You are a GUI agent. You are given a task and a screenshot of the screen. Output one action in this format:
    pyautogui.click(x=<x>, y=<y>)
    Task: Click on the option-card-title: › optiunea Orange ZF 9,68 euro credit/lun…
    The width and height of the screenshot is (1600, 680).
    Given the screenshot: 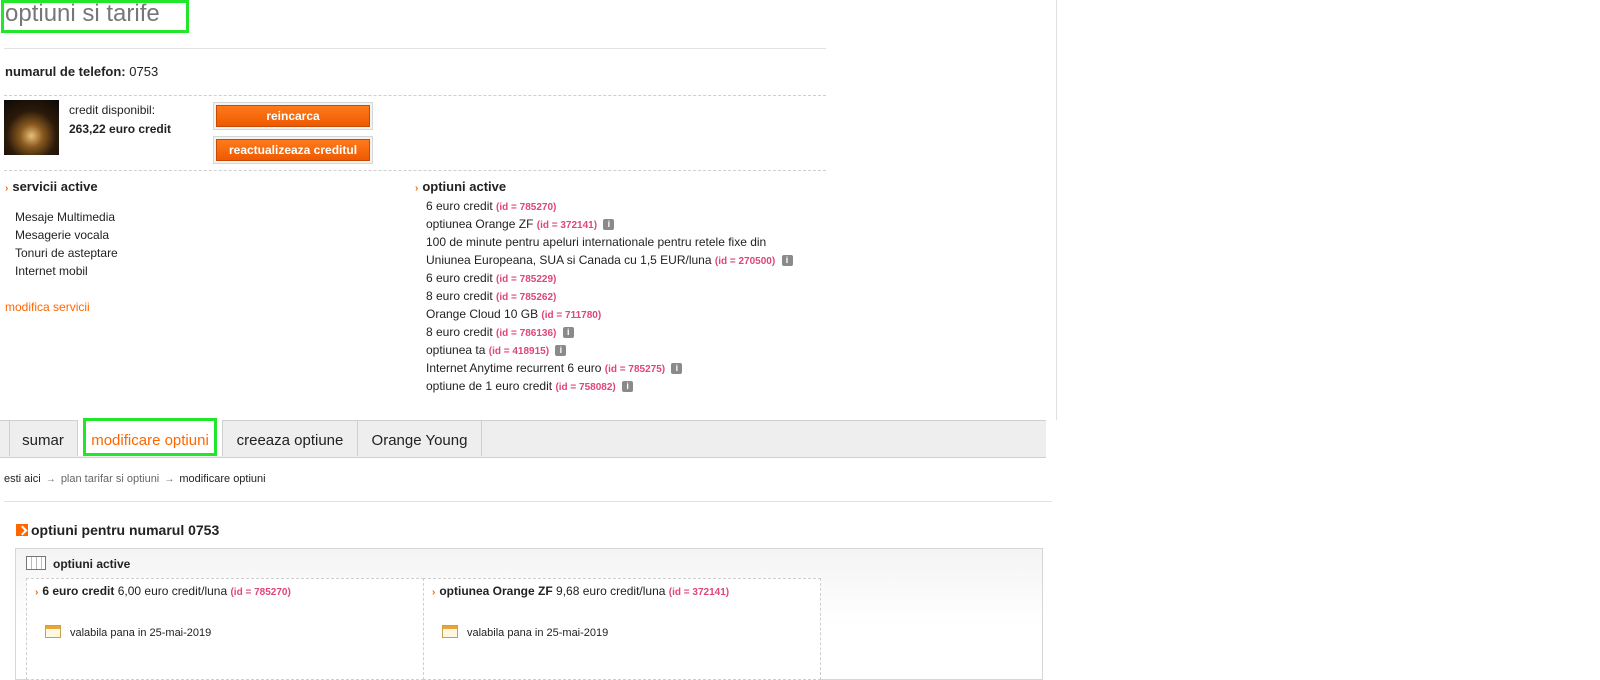 What is the action you would take?
    pyautogui.click(x=580, y=591)
    